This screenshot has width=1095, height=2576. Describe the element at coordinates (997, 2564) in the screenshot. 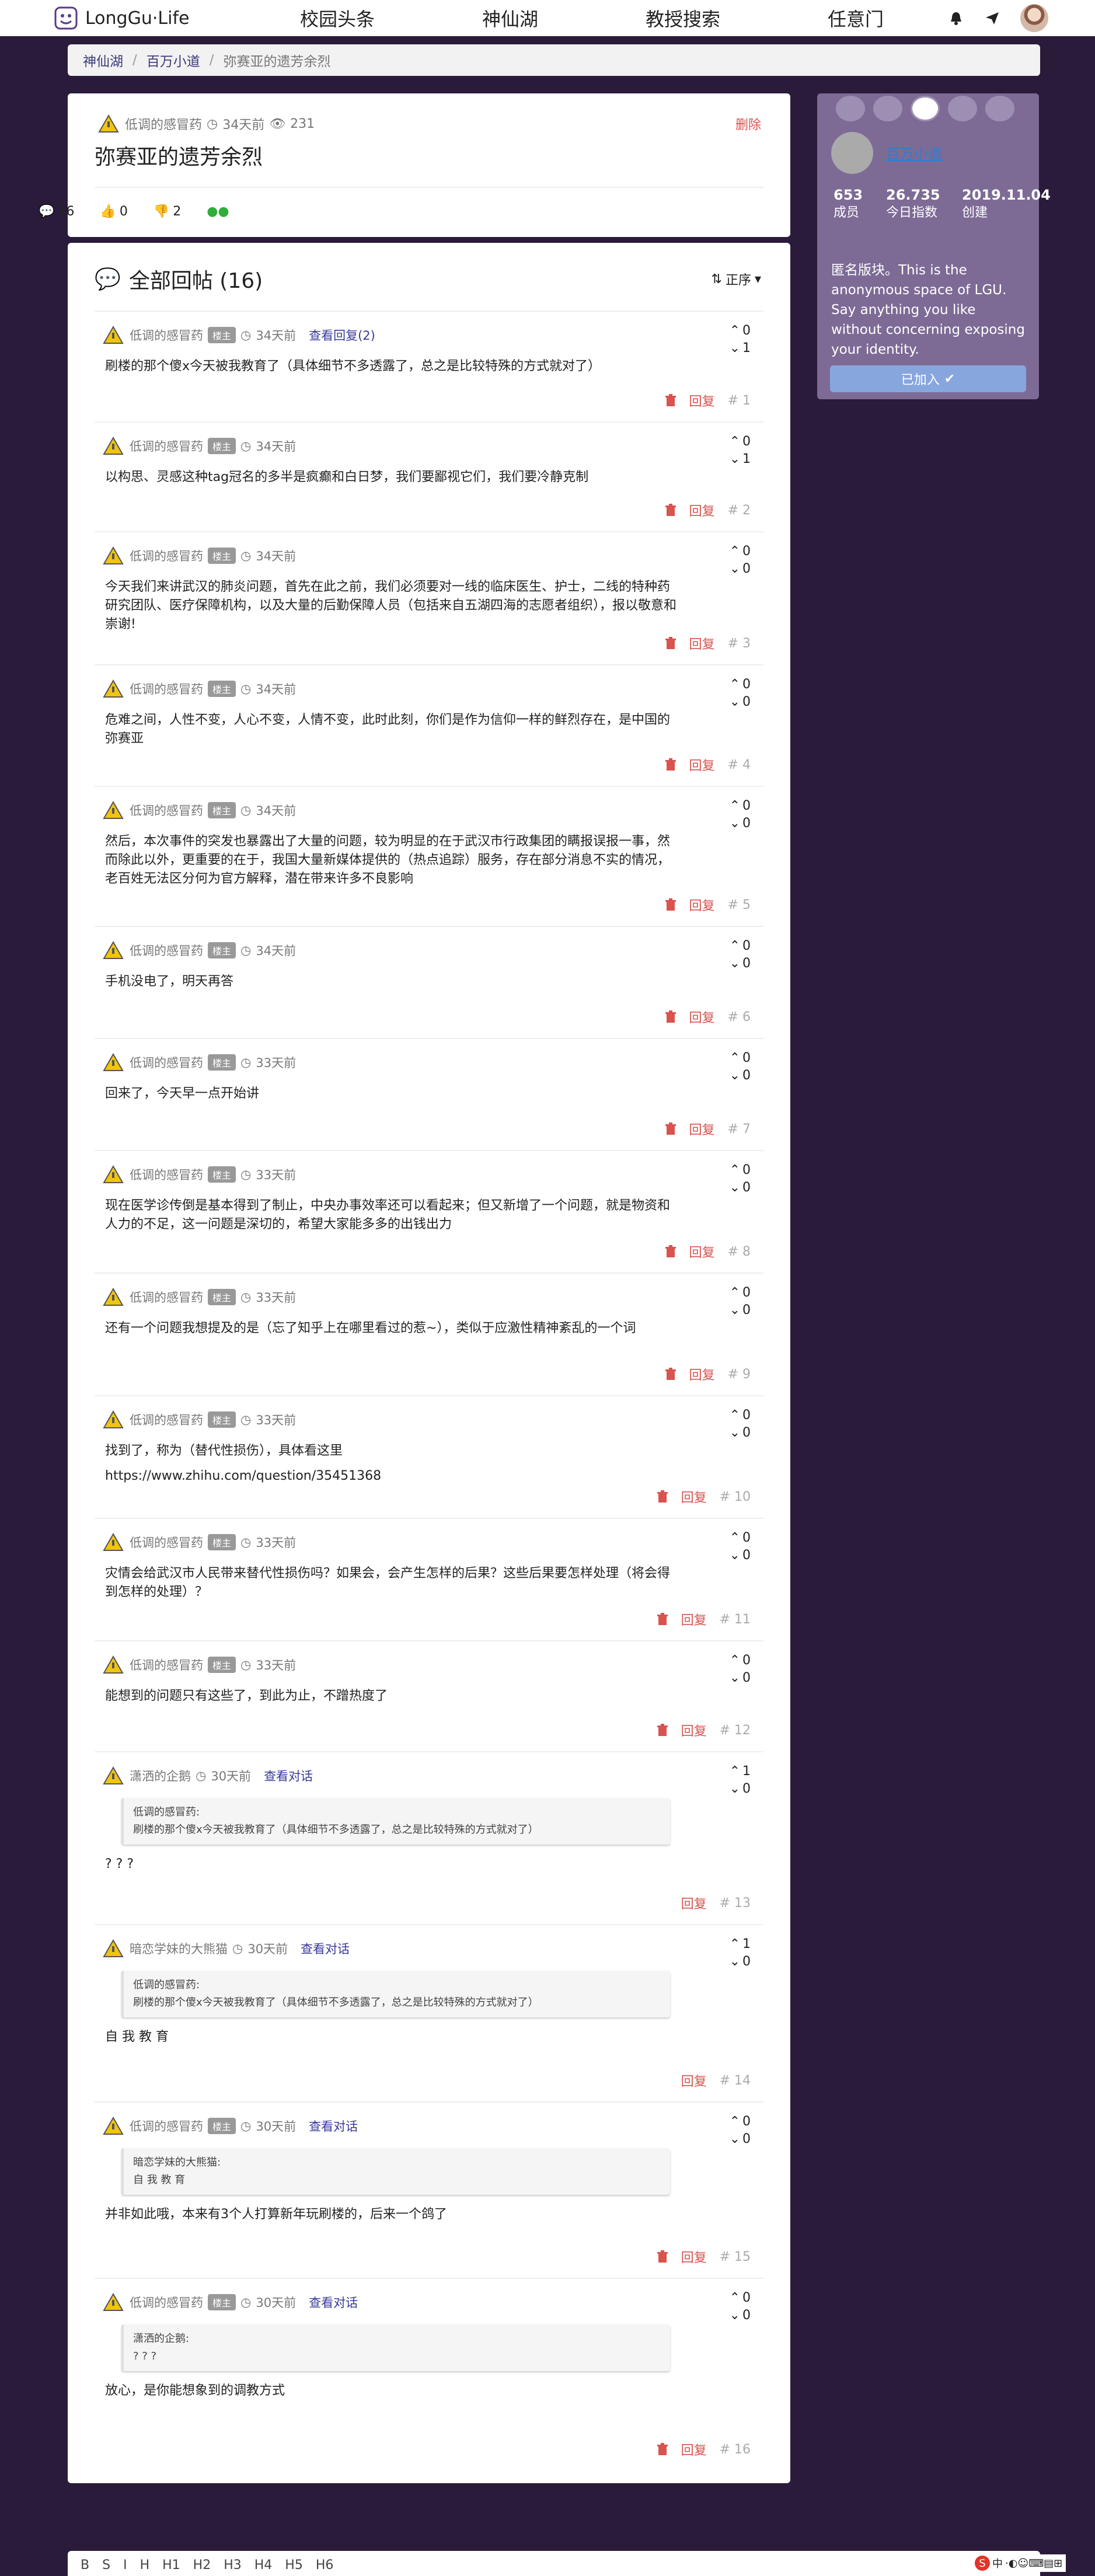

I see `ime-mode: 中` at that location.